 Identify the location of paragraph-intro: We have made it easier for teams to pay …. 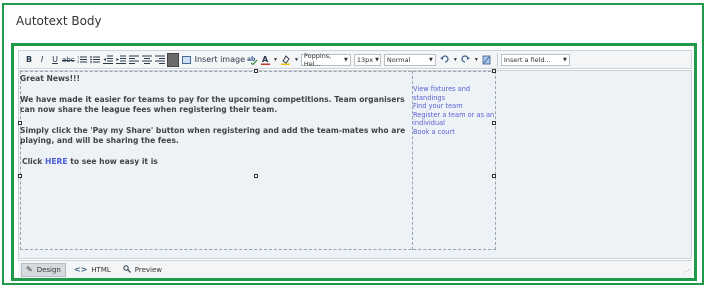
(212, 104).